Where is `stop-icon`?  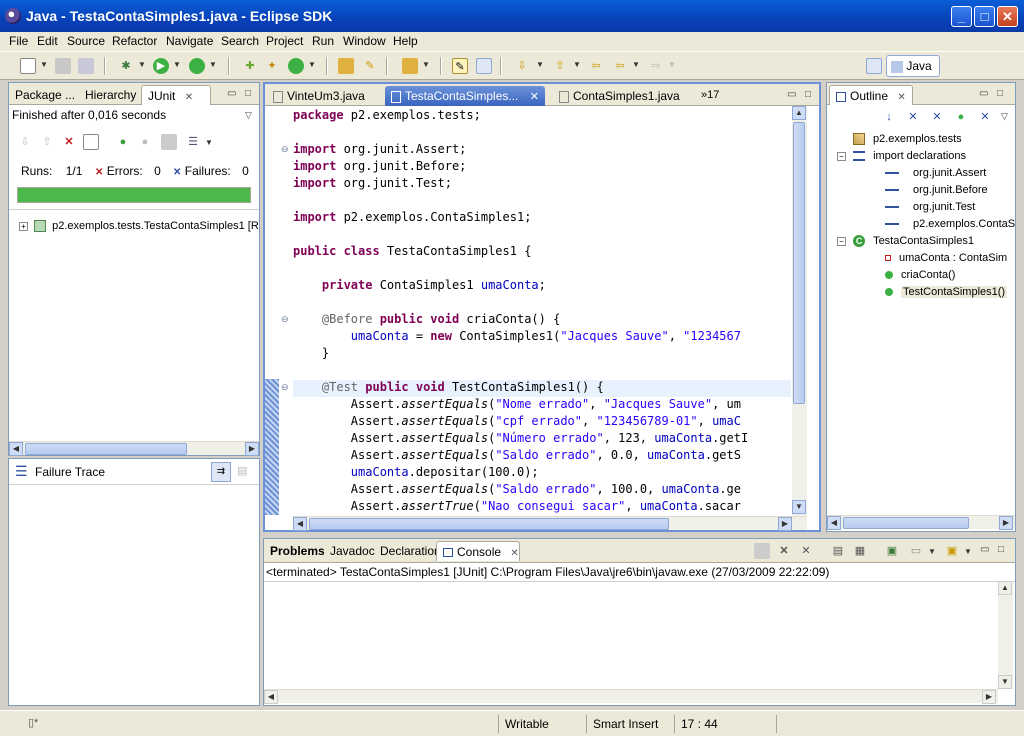
stop-icon is located at coordinates (169, 142).